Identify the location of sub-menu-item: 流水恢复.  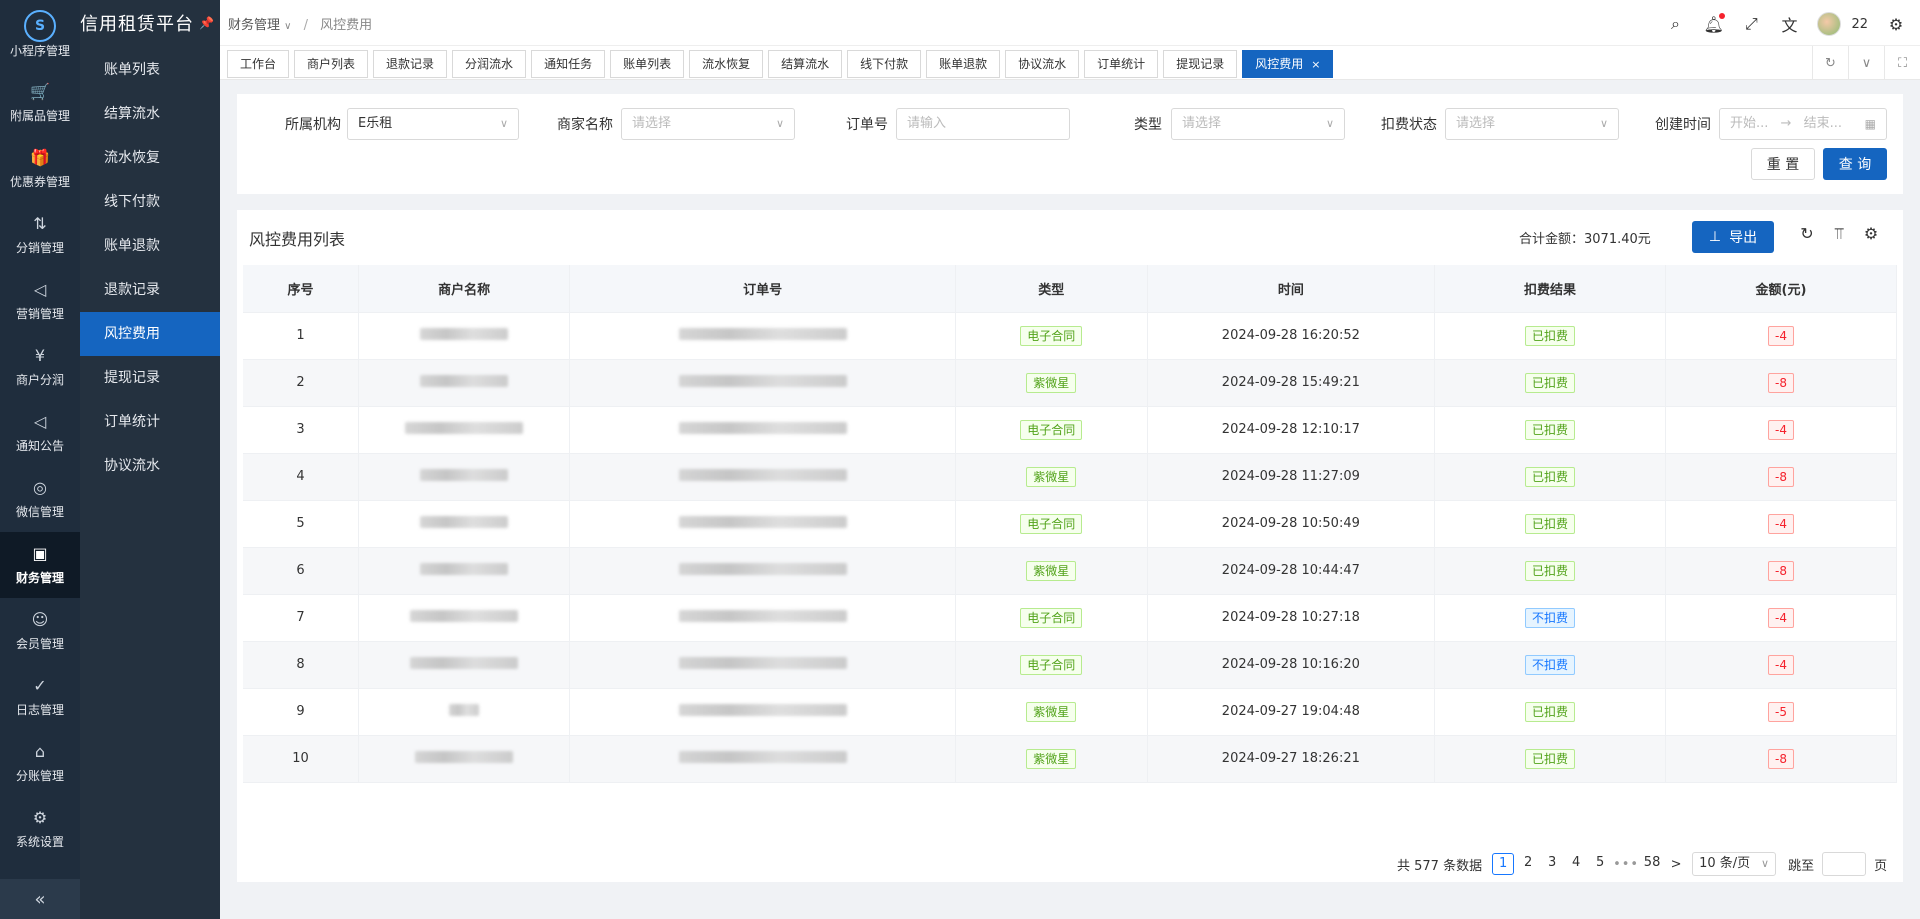
(150, 158).